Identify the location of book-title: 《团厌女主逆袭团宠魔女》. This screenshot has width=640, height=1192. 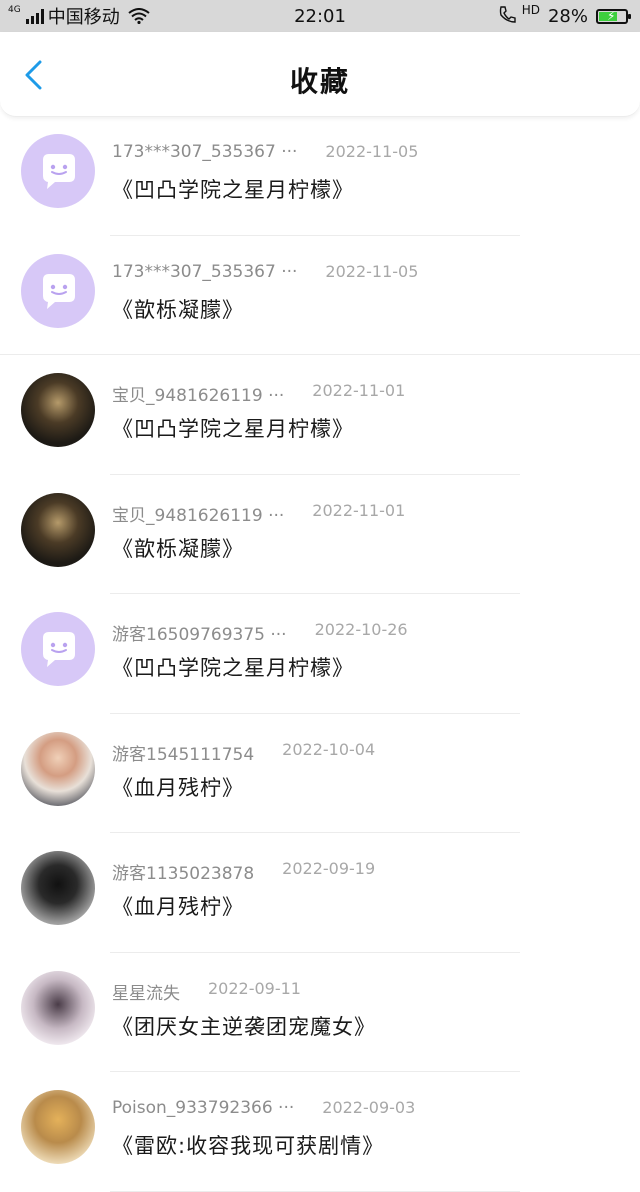
(244, 1026).